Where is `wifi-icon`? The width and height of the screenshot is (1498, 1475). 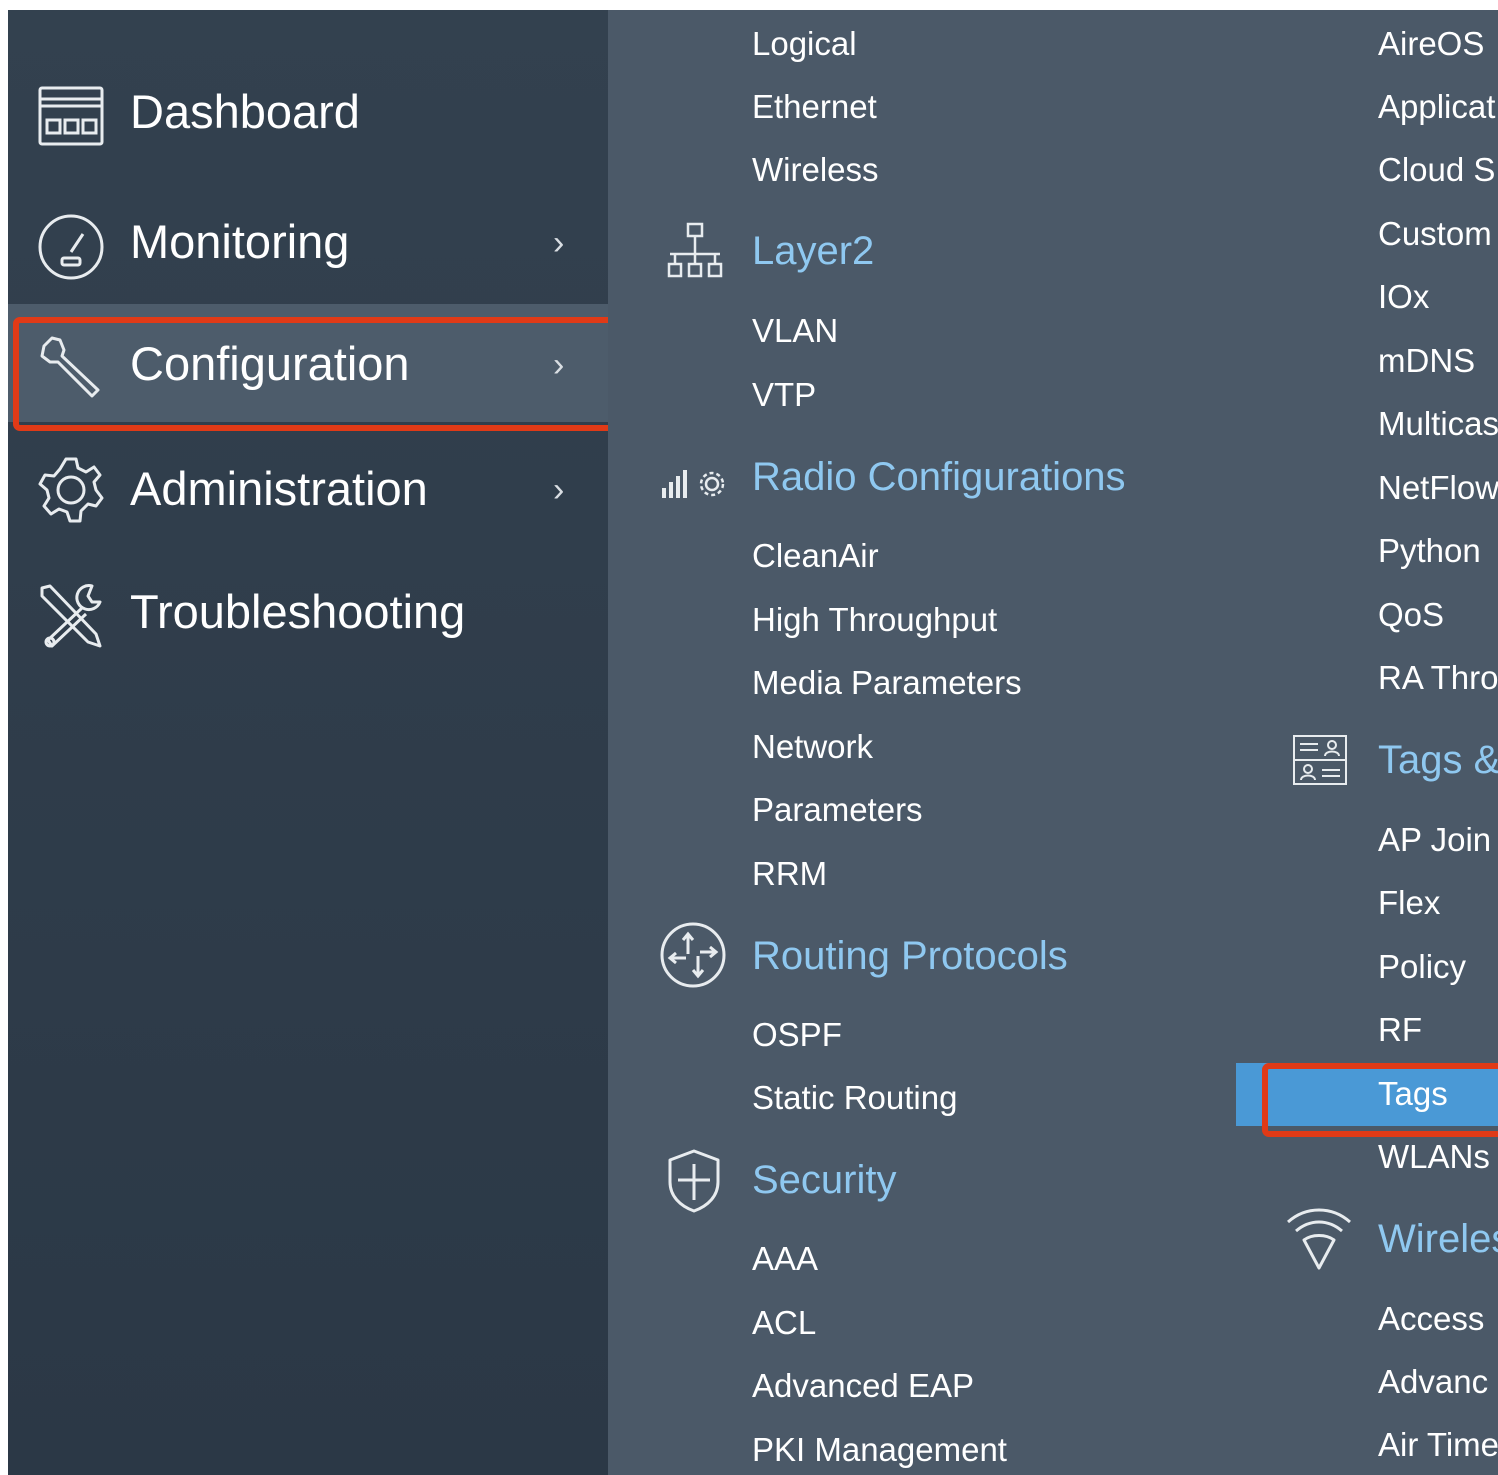
wifi-icon is located at coordinates (1319, 1237).